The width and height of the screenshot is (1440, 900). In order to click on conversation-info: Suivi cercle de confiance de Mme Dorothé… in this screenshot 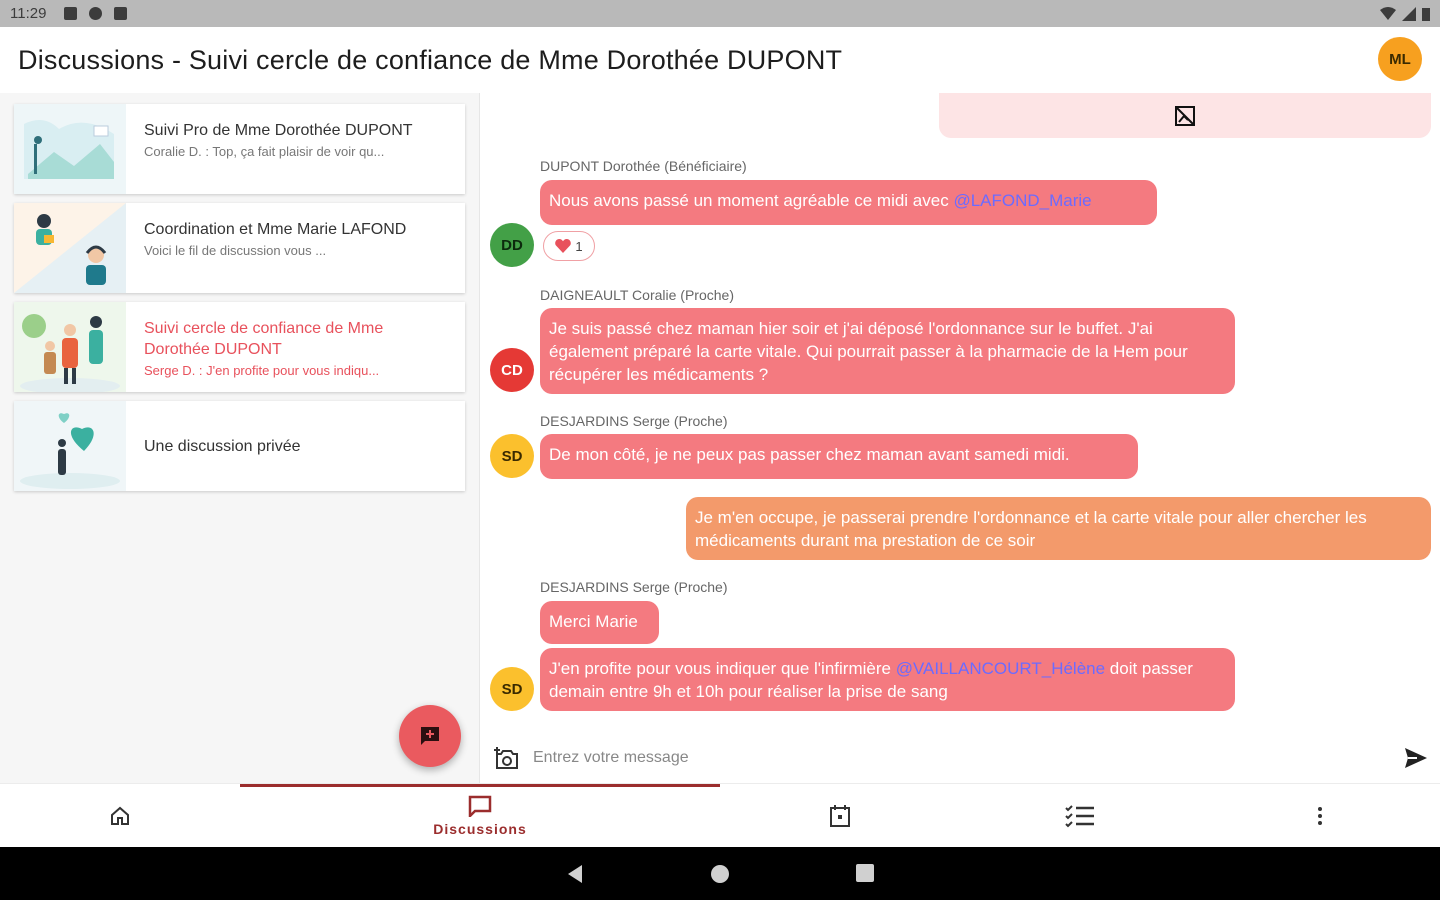, I will do `click(295, 347)`.